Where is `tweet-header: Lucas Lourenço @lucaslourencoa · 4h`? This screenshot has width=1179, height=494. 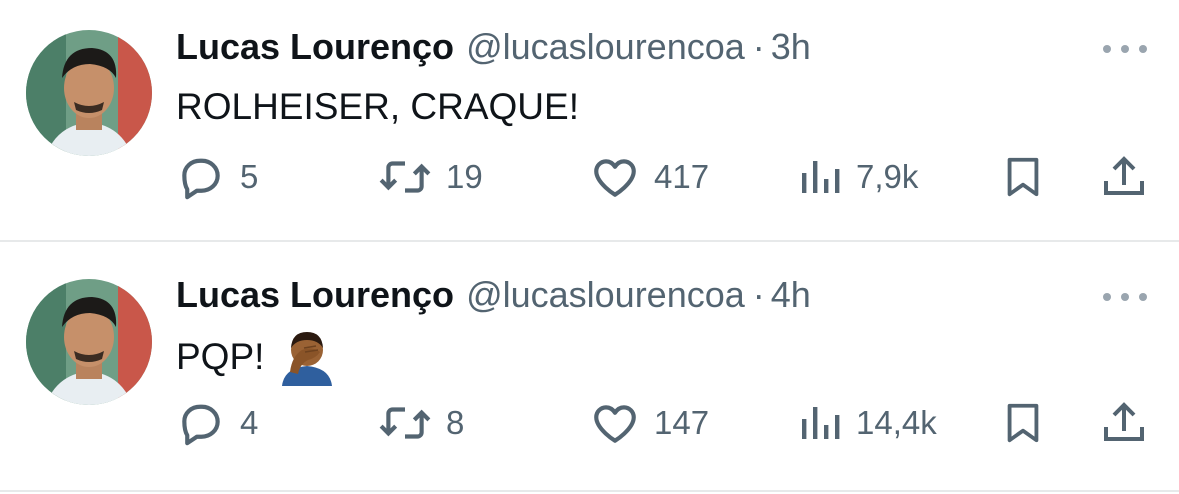
tweet-header: Lucas Lourenço @lucaslourencoa · 4h is located at coordinates (493, 295).